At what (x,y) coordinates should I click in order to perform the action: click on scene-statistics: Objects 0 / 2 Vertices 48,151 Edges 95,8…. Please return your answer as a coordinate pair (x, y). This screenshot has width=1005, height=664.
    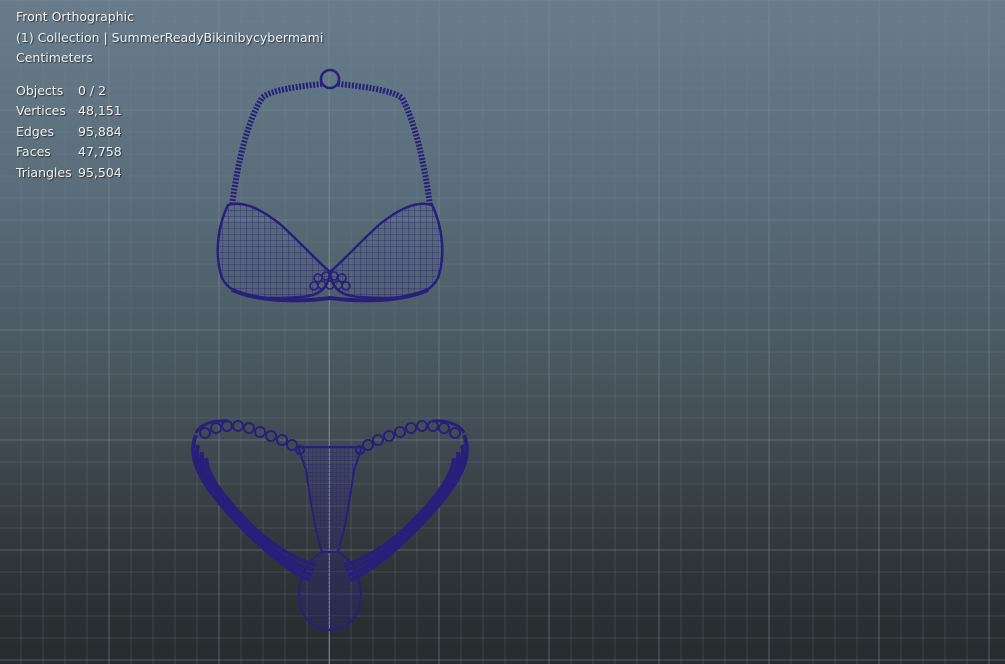
    Looking at the image, I should click on (169, 132).